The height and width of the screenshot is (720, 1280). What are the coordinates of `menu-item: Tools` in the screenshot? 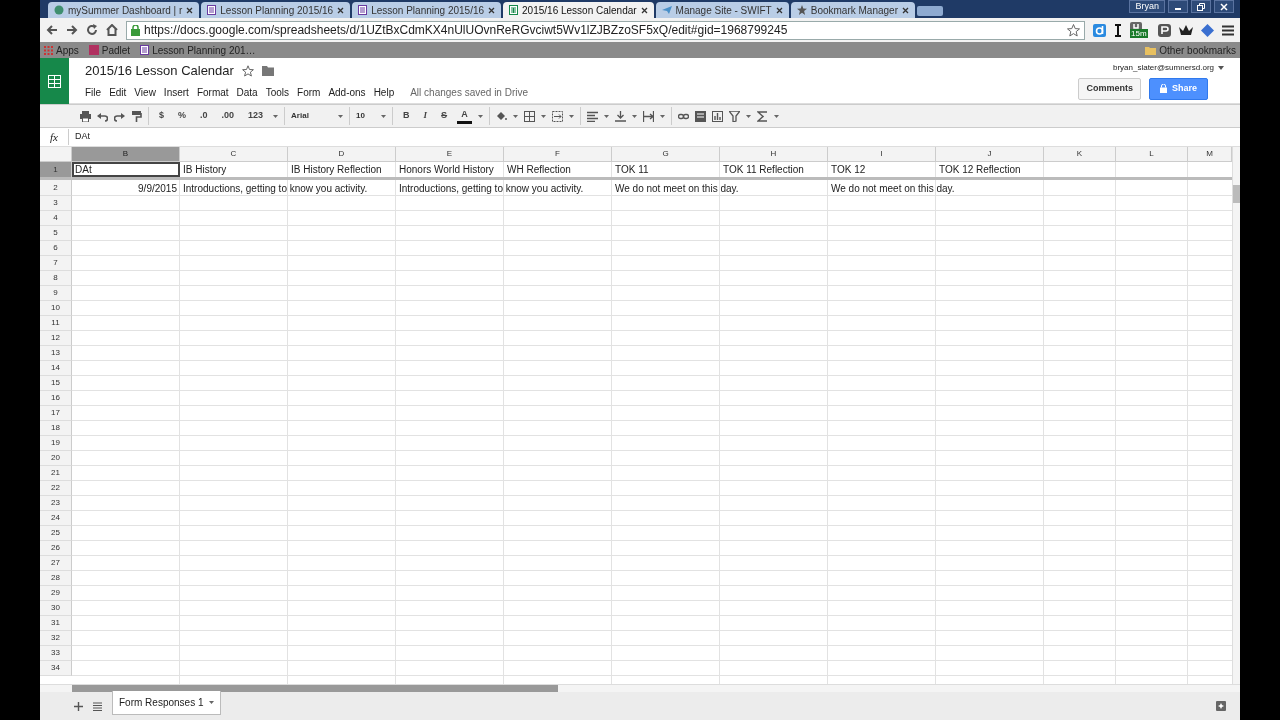 It's located at (277, 92).